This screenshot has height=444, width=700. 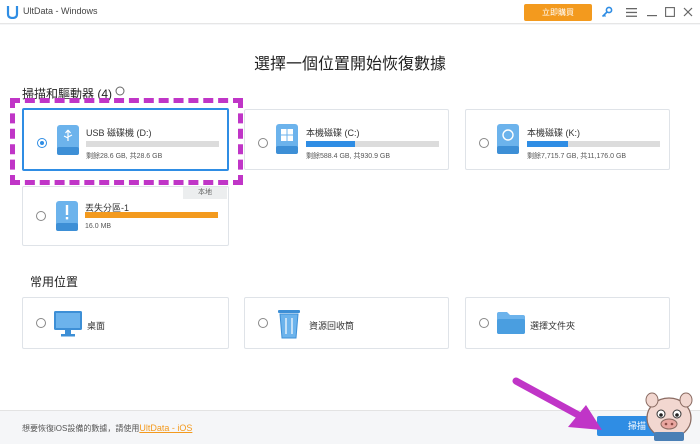 What do you see at coordinates (348, 156) in the screenshot?
I see `drive-info: 剩餘588.4 GB, 共930.9 GB` at bounding box center [348, 156].